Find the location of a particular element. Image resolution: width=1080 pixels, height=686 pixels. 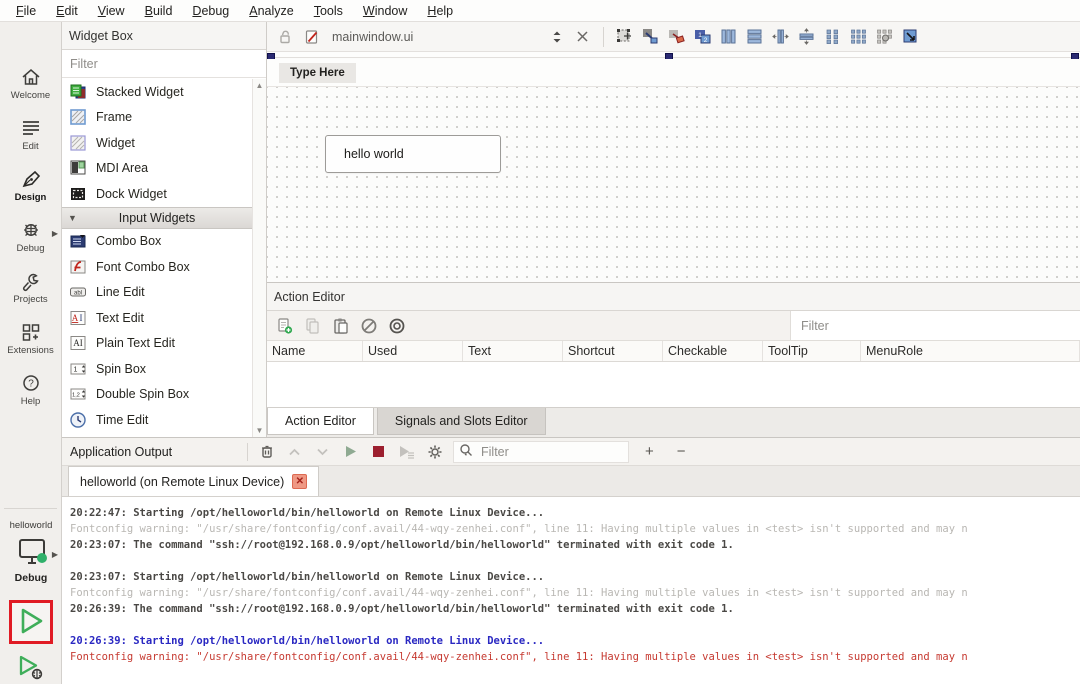

mode-design: Design is located at coordinates (30, 185).